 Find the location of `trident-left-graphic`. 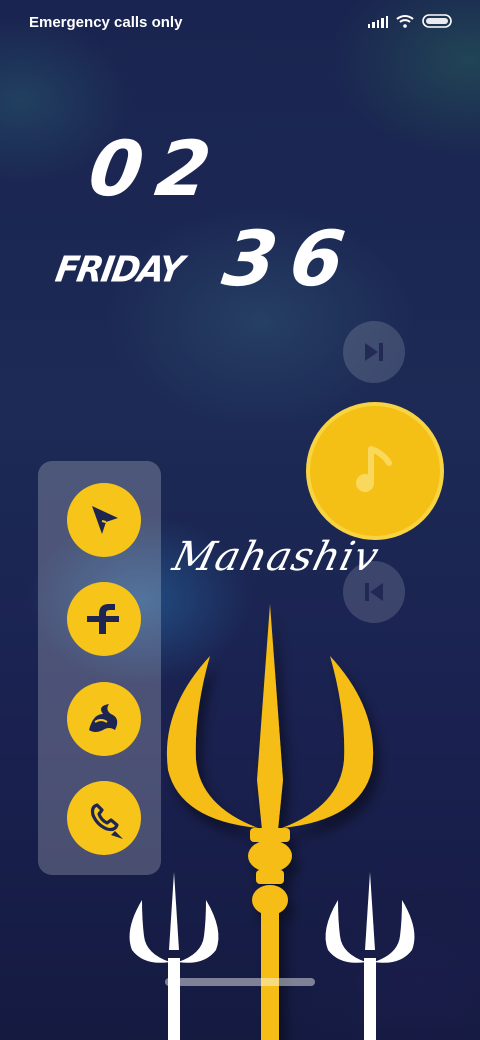

trident-left-graphic is located at coordinates (174, 956).